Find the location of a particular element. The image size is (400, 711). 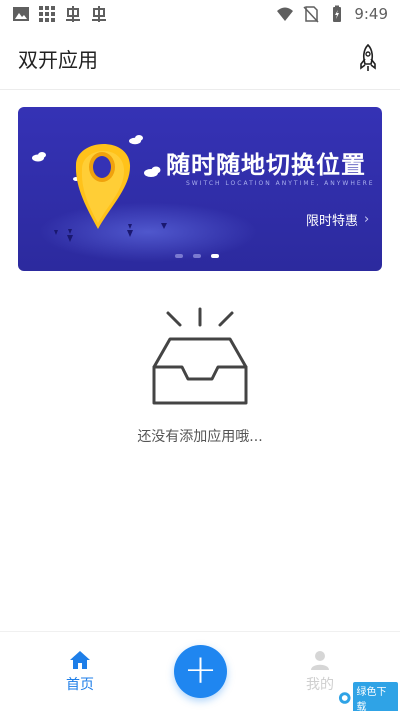

banner-illustration is located at coordinates (99, 188).